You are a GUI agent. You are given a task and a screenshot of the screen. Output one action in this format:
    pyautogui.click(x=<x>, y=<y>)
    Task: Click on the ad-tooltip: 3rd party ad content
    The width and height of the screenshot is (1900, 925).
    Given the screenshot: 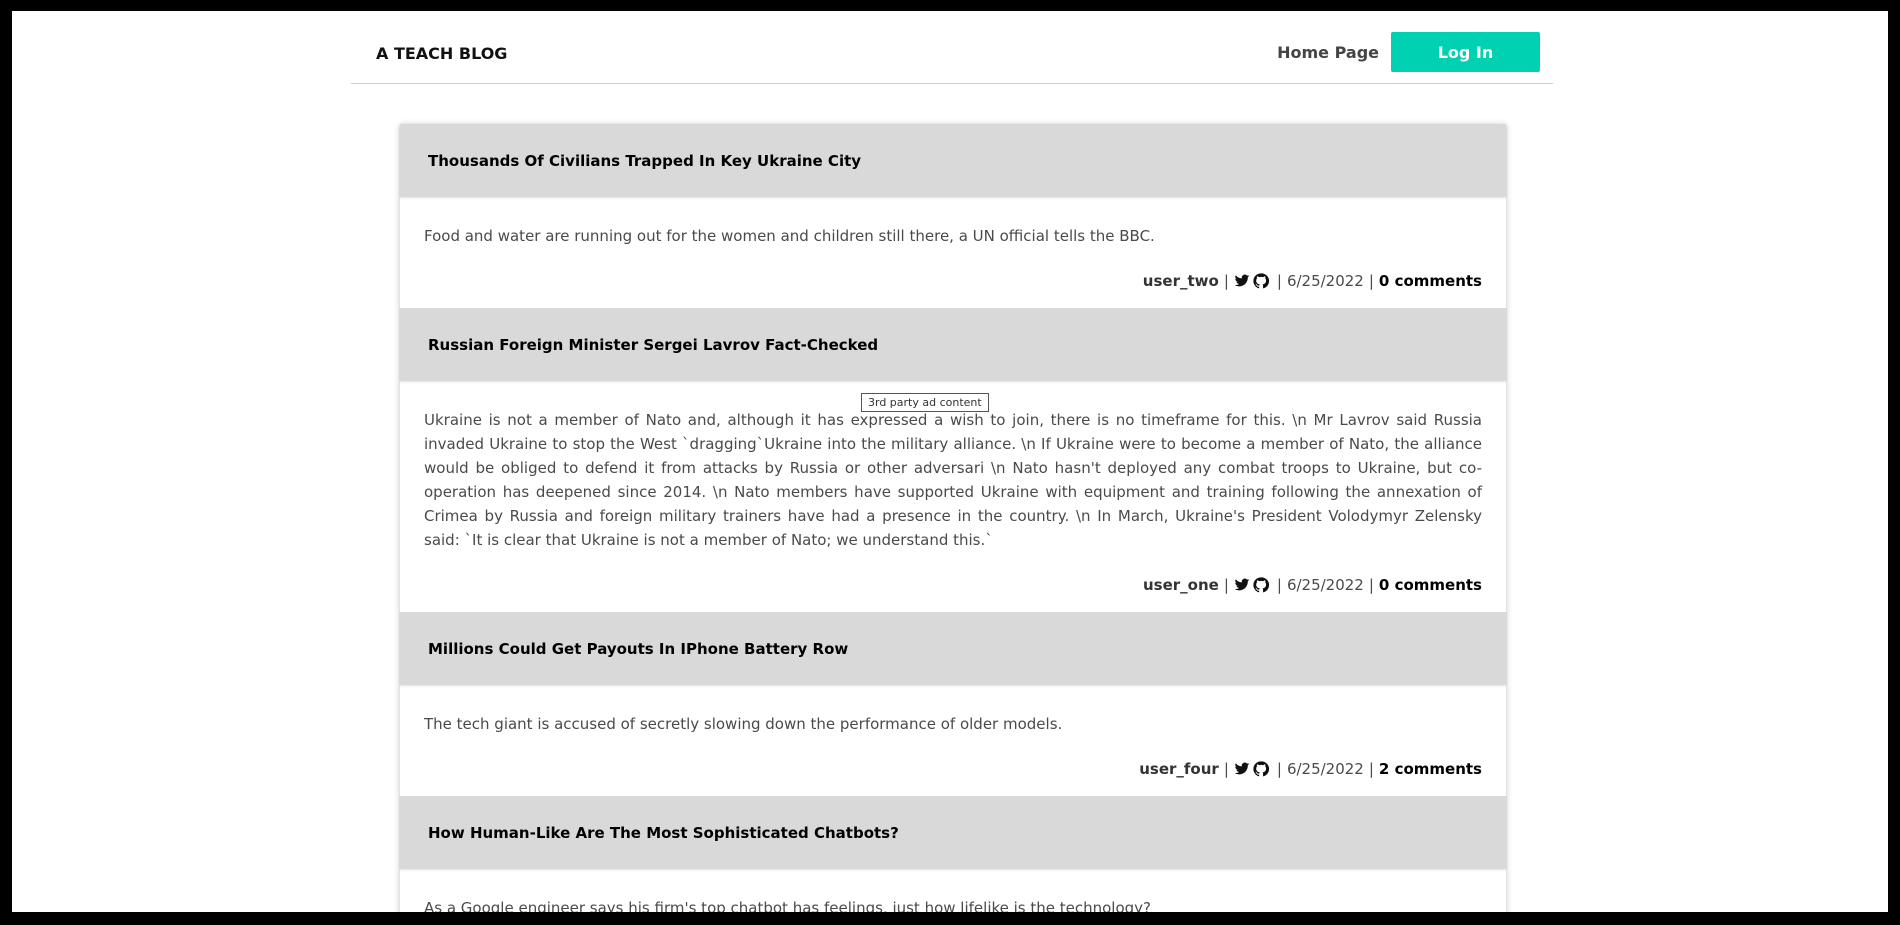 What is the action you would take?
    pyautogui.click(x=925, y=402)
    